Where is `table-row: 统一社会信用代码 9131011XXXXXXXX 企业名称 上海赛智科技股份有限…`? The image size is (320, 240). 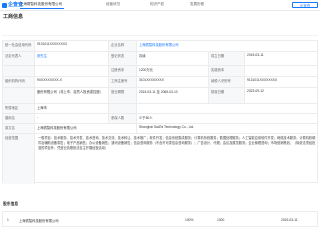
table-row: 统一社会信用代码 9131011XXXXXXXX 企业名称 上海赛智科技股份有限… is located at coordinates (160, 46).